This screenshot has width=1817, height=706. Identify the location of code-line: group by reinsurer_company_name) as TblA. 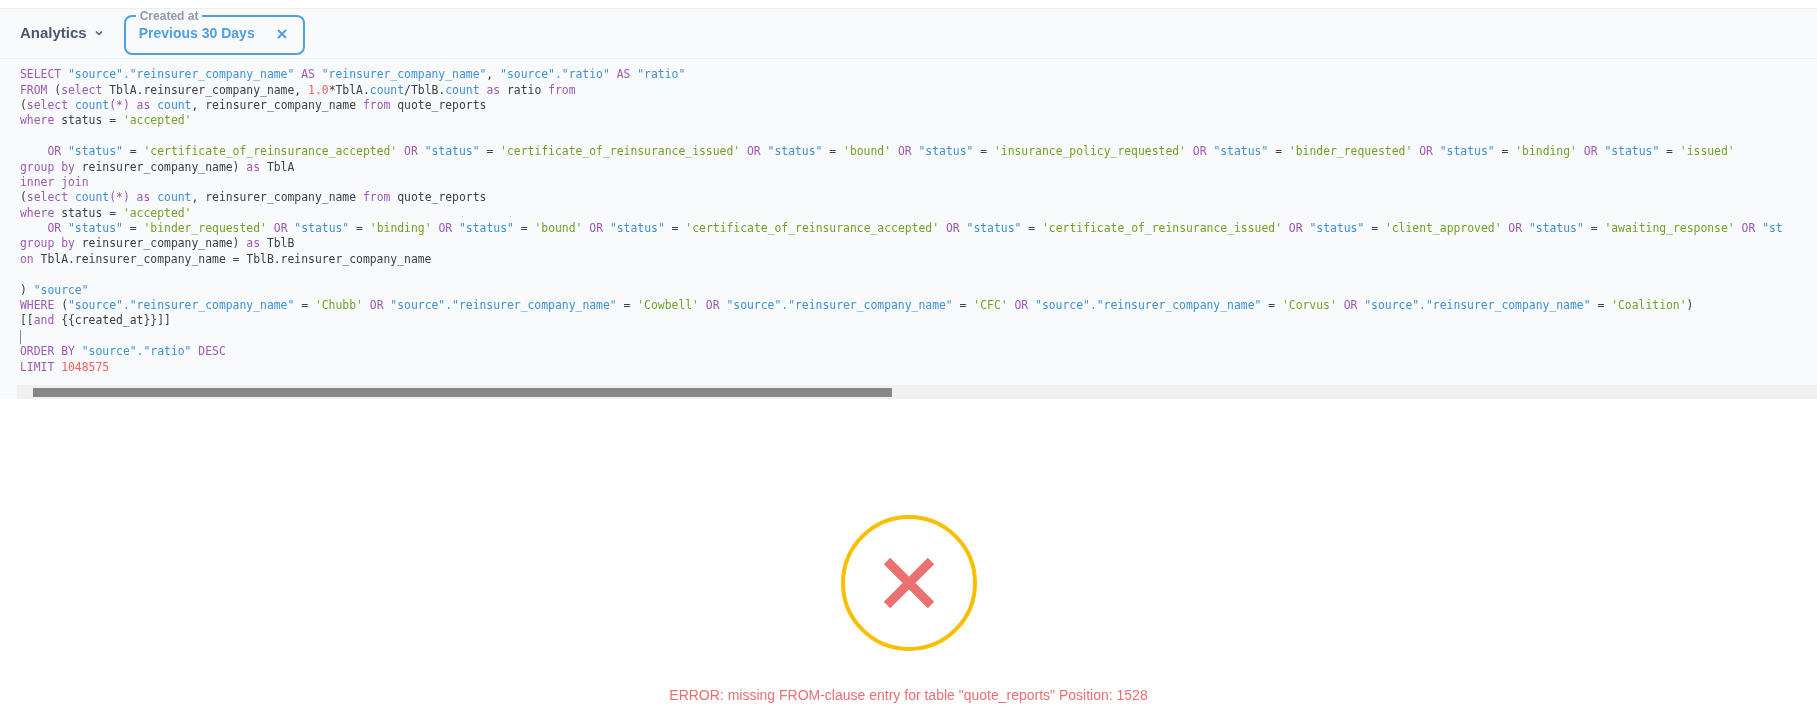
(157, 167).